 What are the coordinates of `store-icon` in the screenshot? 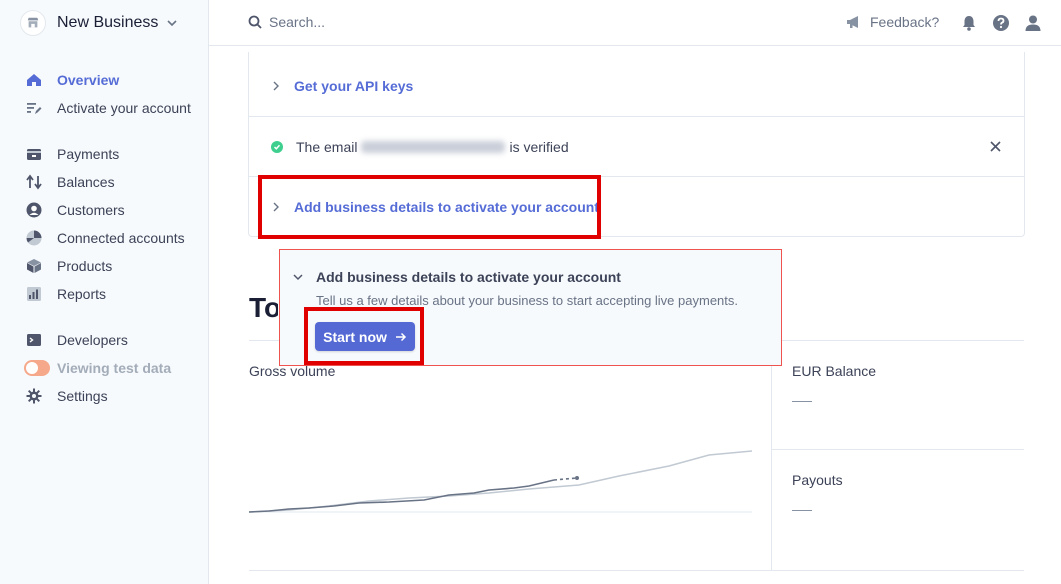 It's located at (33, 23).